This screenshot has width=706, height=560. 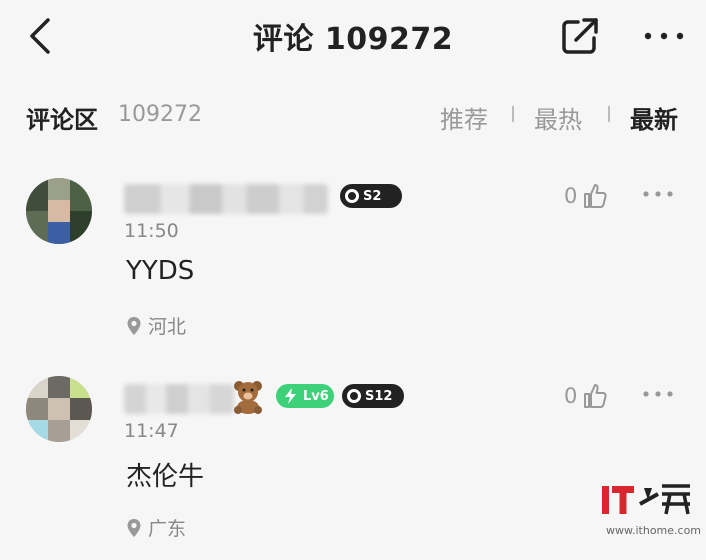 I want to click on comment-time: 11:50, so click(x=151, y=231).